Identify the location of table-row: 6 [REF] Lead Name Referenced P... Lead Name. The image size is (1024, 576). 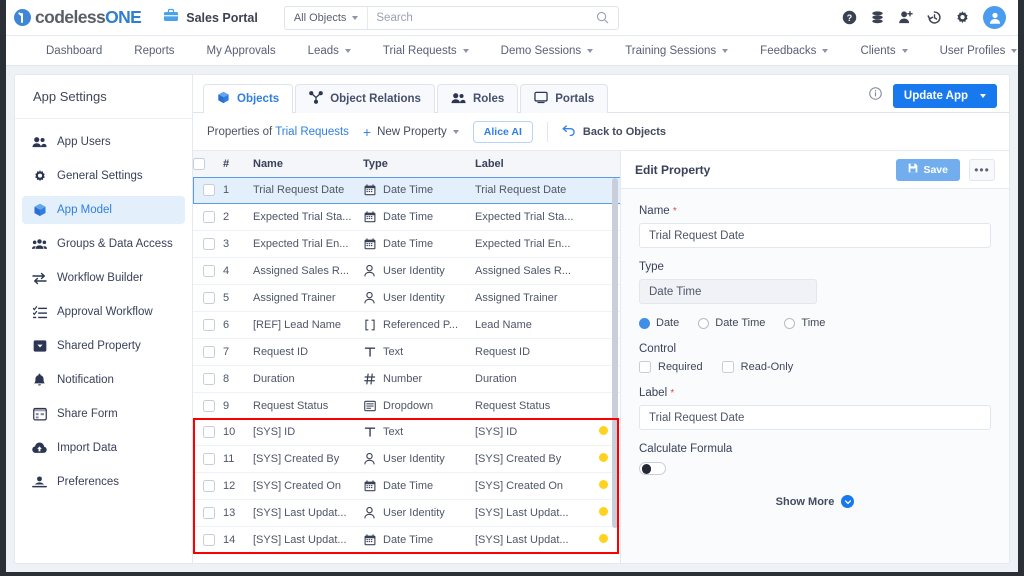
(406, 325).